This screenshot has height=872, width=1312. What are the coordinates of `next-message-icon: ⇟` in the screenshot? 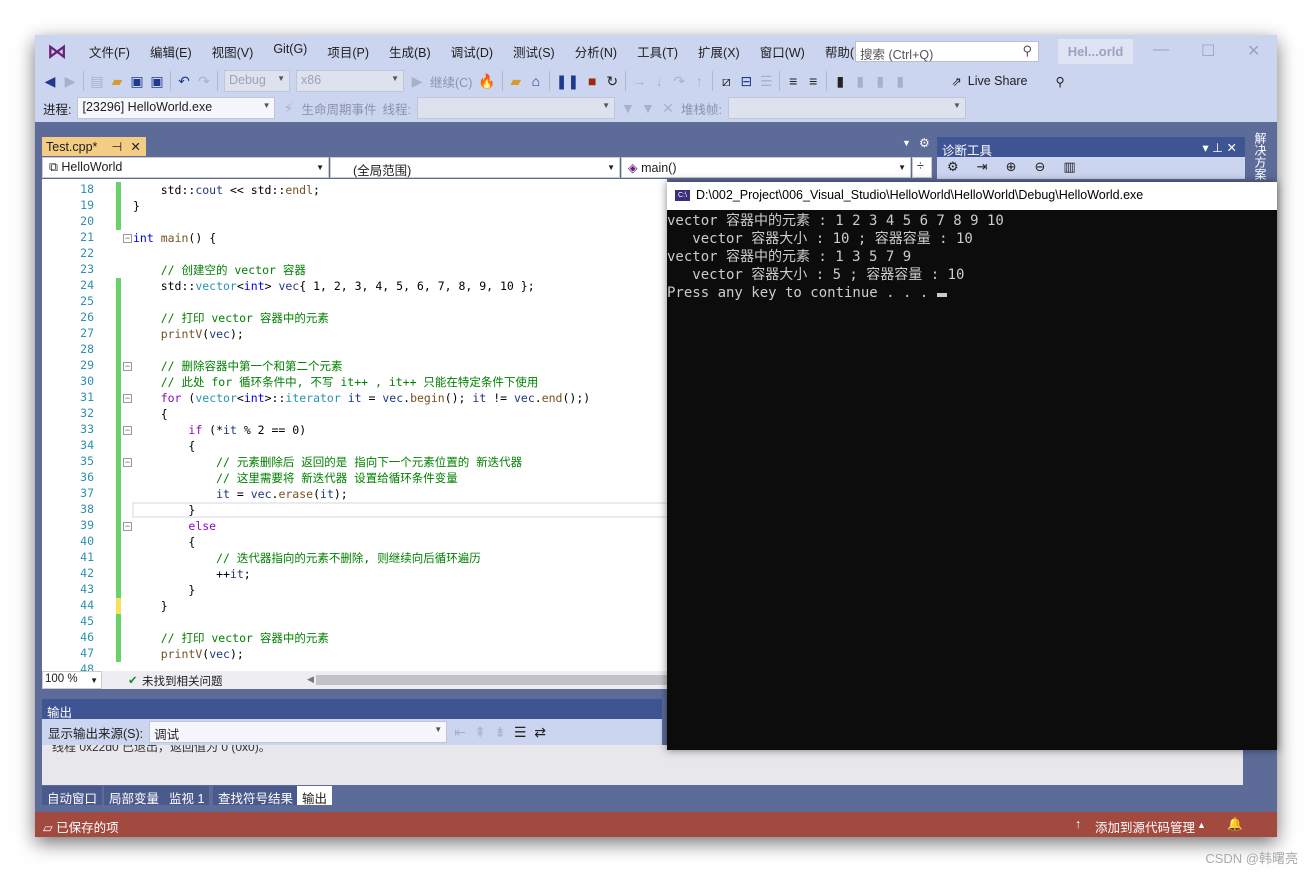 It's located at (500, 732).